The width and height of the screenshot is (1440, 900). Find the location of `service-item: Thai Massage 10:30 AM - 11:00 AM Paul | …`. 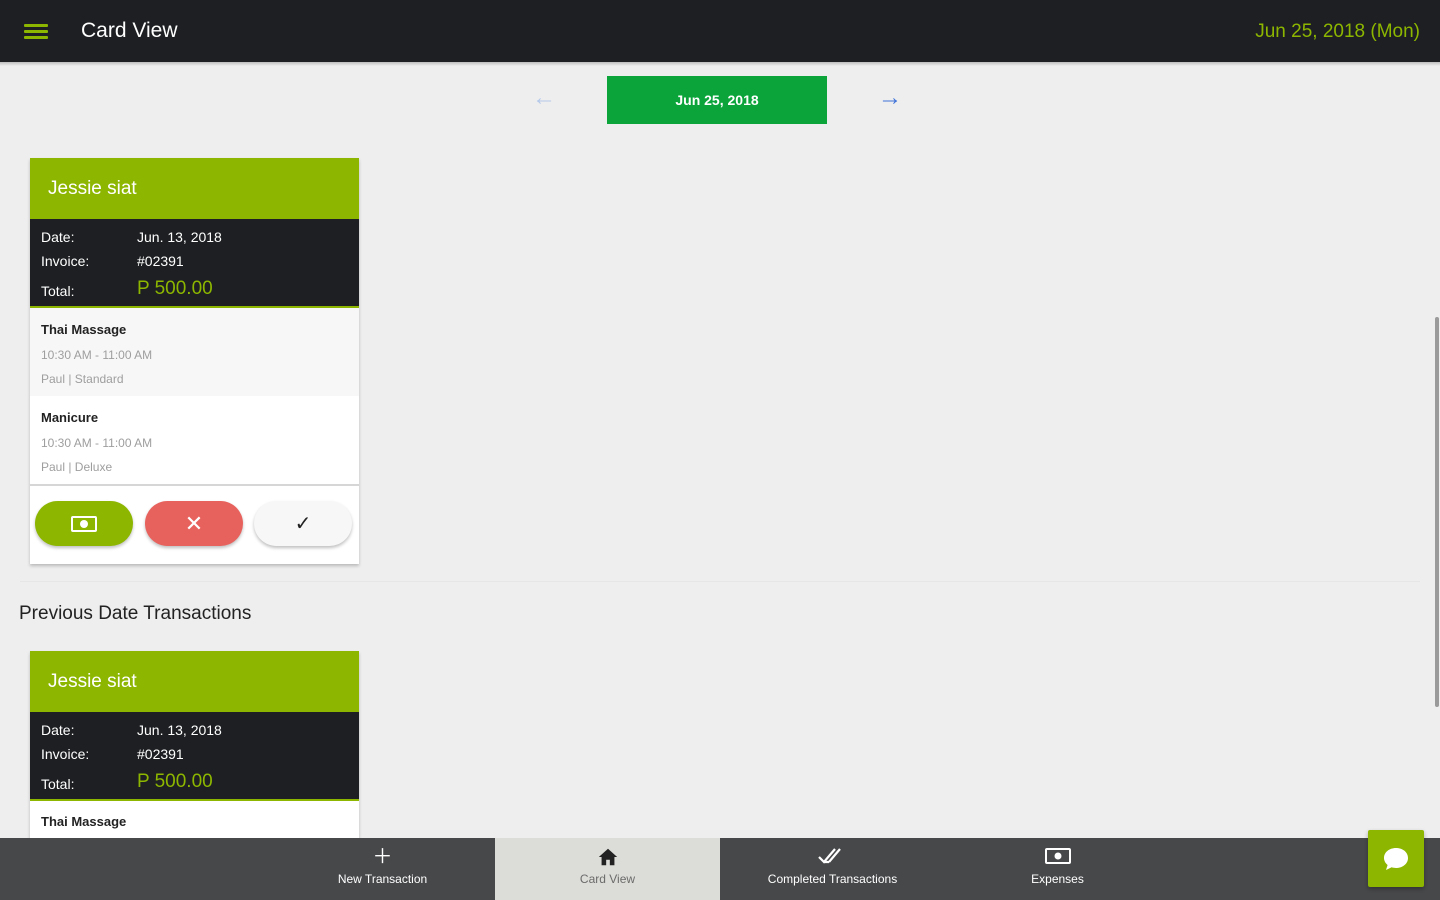

service-item: Thai Massage 10:30 AM - 11:00 AM Paul | … is located at coordinates (194, 352).